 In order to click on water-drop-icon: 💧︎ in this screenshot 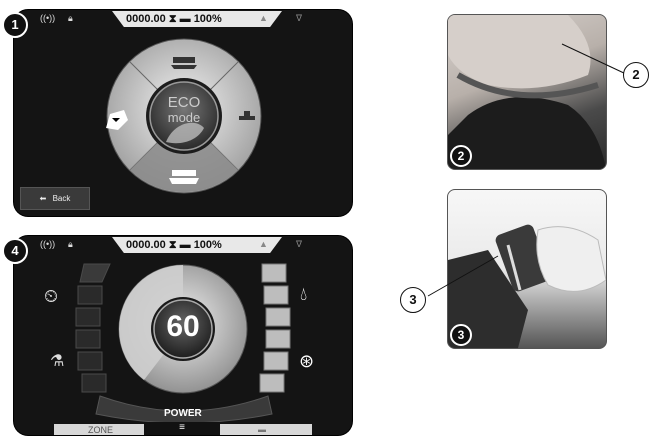, I will do `click(303, 294)`.